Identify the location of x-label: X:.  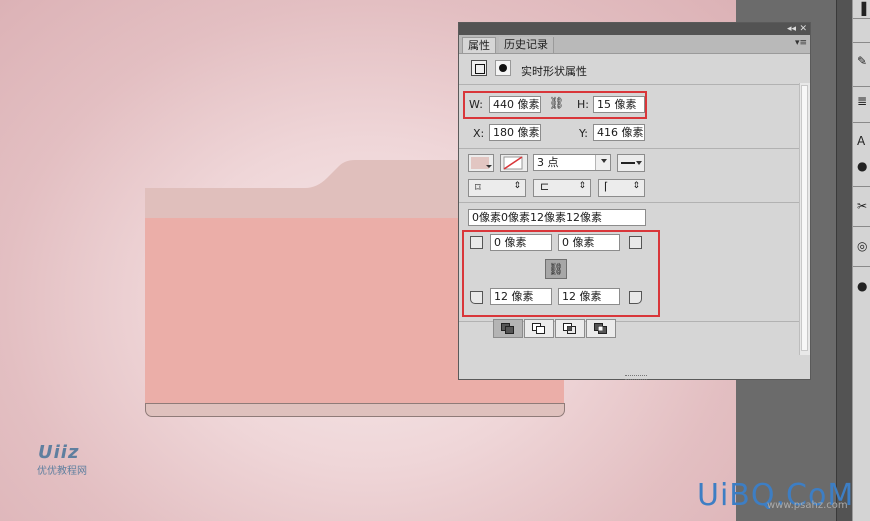
(479, 133).